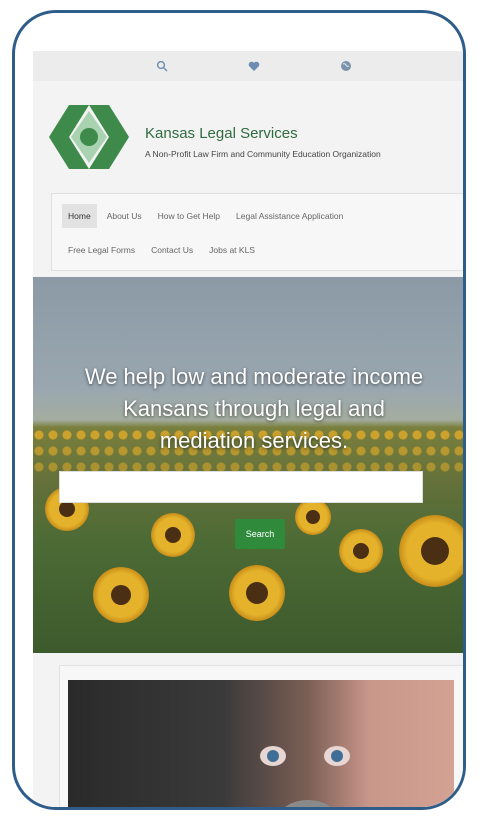 Image resolution: width=484 pixels, height=825 pixels. I want to click on hero-headline-line: Kansans through legal and, so click(254, 408).